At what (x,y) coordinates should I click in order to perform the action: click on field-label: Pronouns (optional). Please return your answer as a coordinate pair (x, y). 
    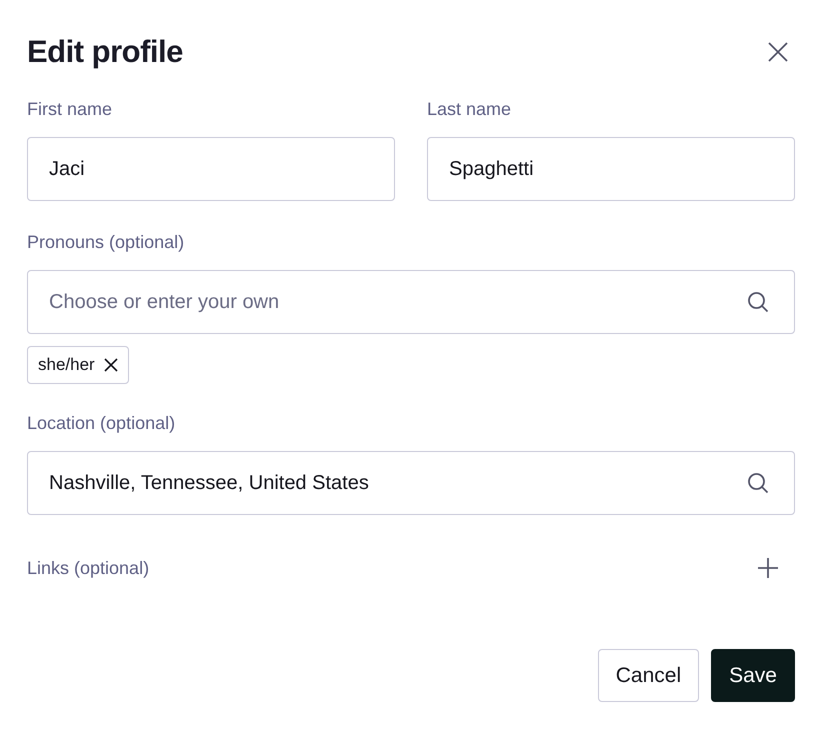
    Looking at the image, I should click on (106, 242).